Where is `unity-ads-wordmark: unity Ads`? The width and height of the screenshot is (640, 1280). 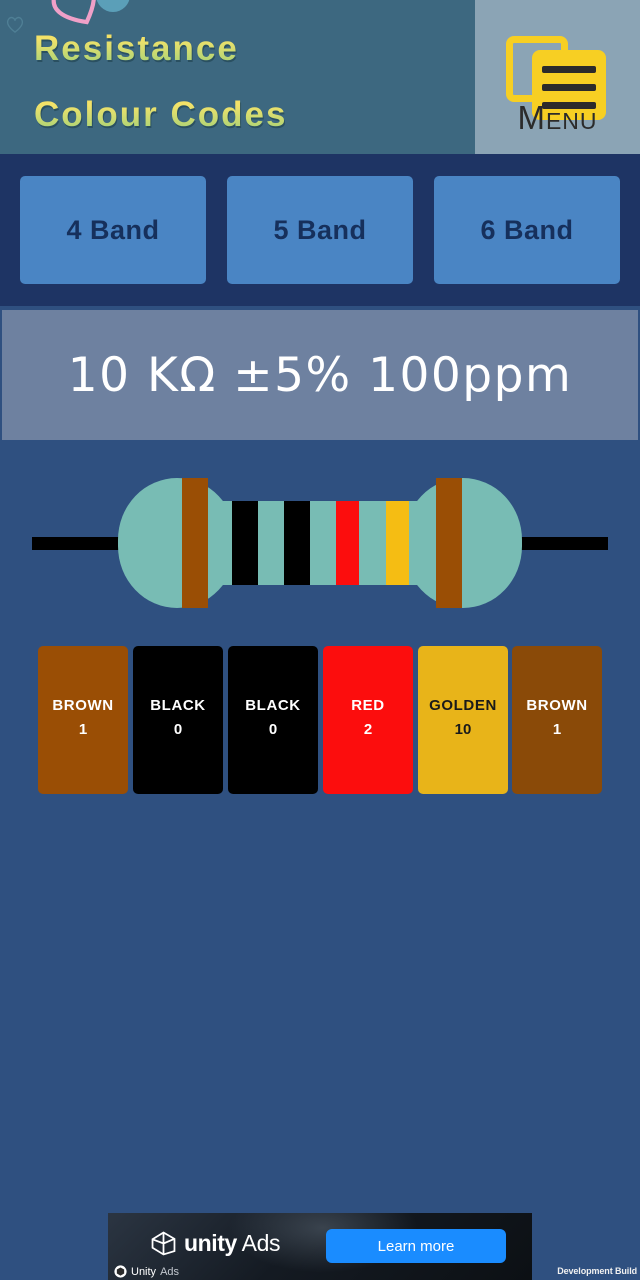
unity-ads-wordmark: unity Ads is located at coordinates (232, 1243).